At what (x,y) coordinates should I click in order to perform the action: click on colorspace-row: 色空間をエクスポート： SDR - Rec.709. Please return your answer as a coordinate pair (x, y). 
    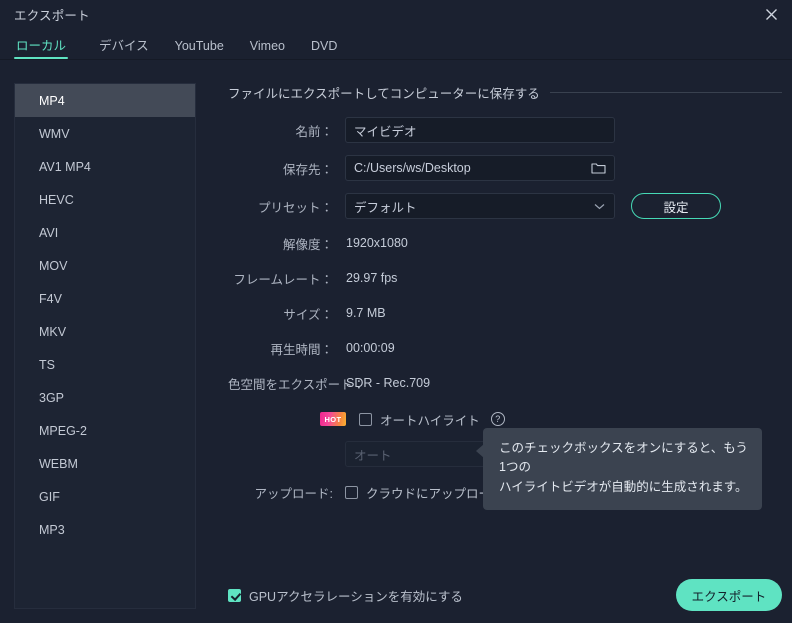
    Looking at the image, I should click on (505, 383).